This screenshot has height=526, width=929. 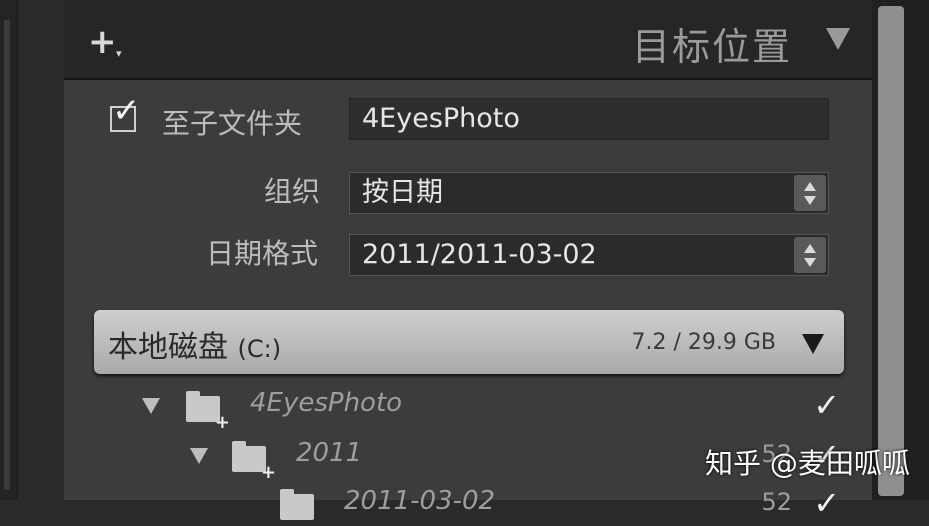 I want to click on tree-folder-label: 2011-03-02, so click(x=420, y=501).